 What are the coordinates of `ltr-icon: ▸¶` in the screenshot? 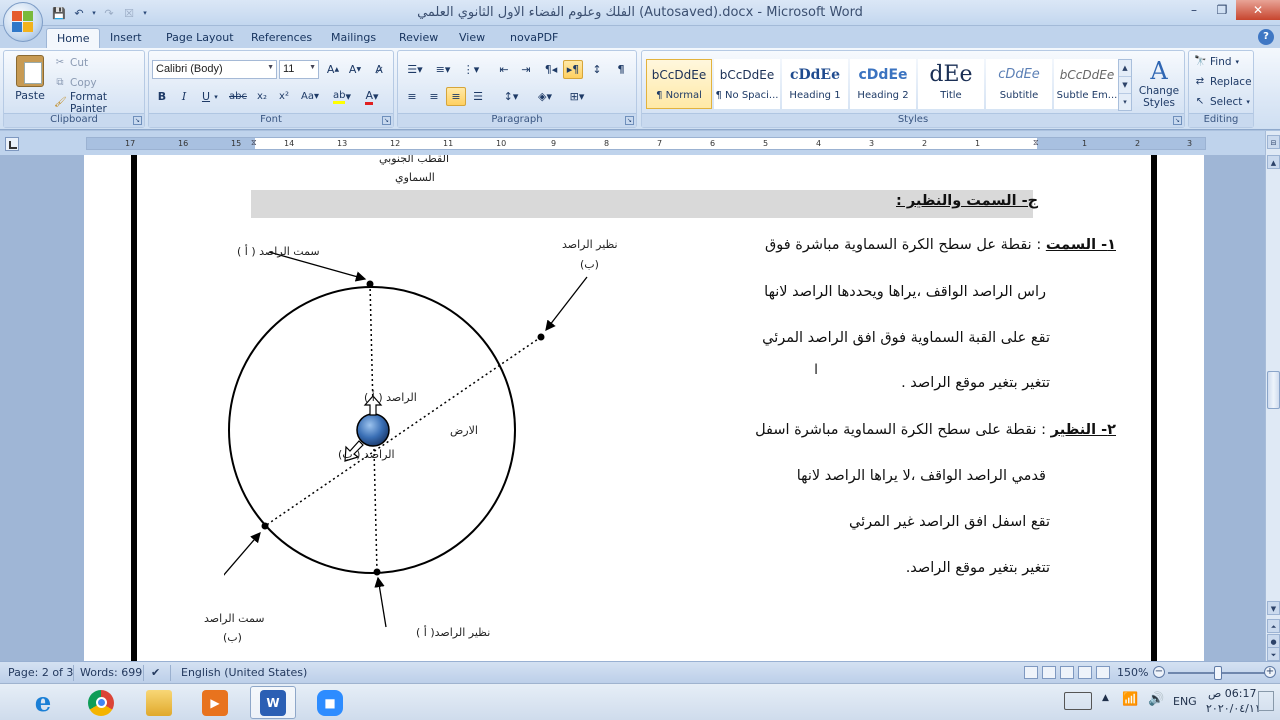 It's located at (573, 69).